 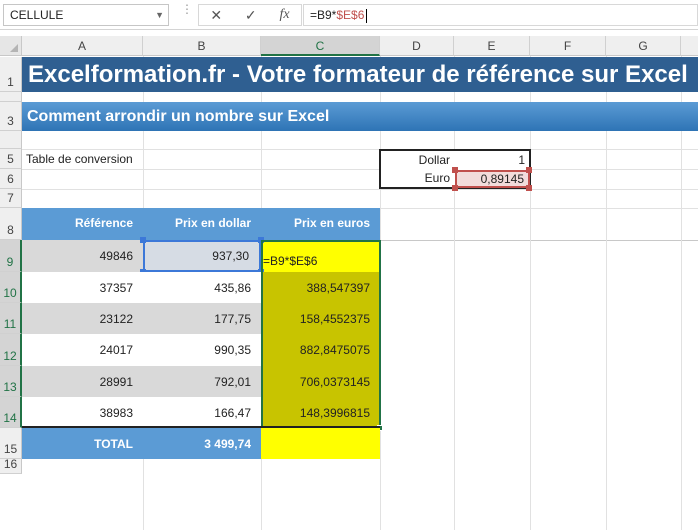 I want to click on fx-icon: fx, so click(x=284, y=15).